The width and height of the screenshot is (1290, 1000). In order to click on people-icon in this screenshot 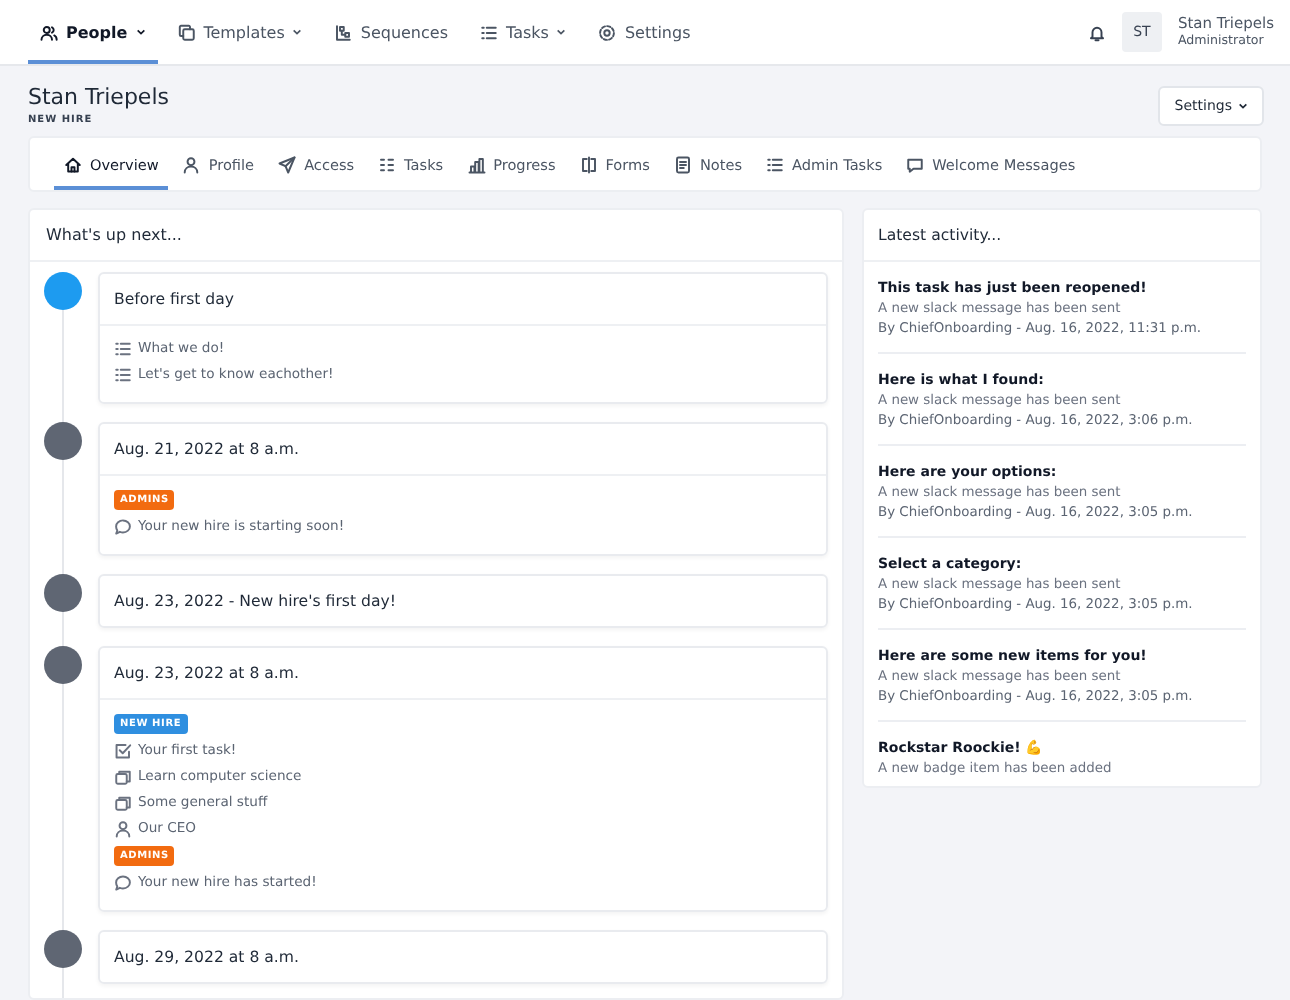, I will do `click(49, 32)`.